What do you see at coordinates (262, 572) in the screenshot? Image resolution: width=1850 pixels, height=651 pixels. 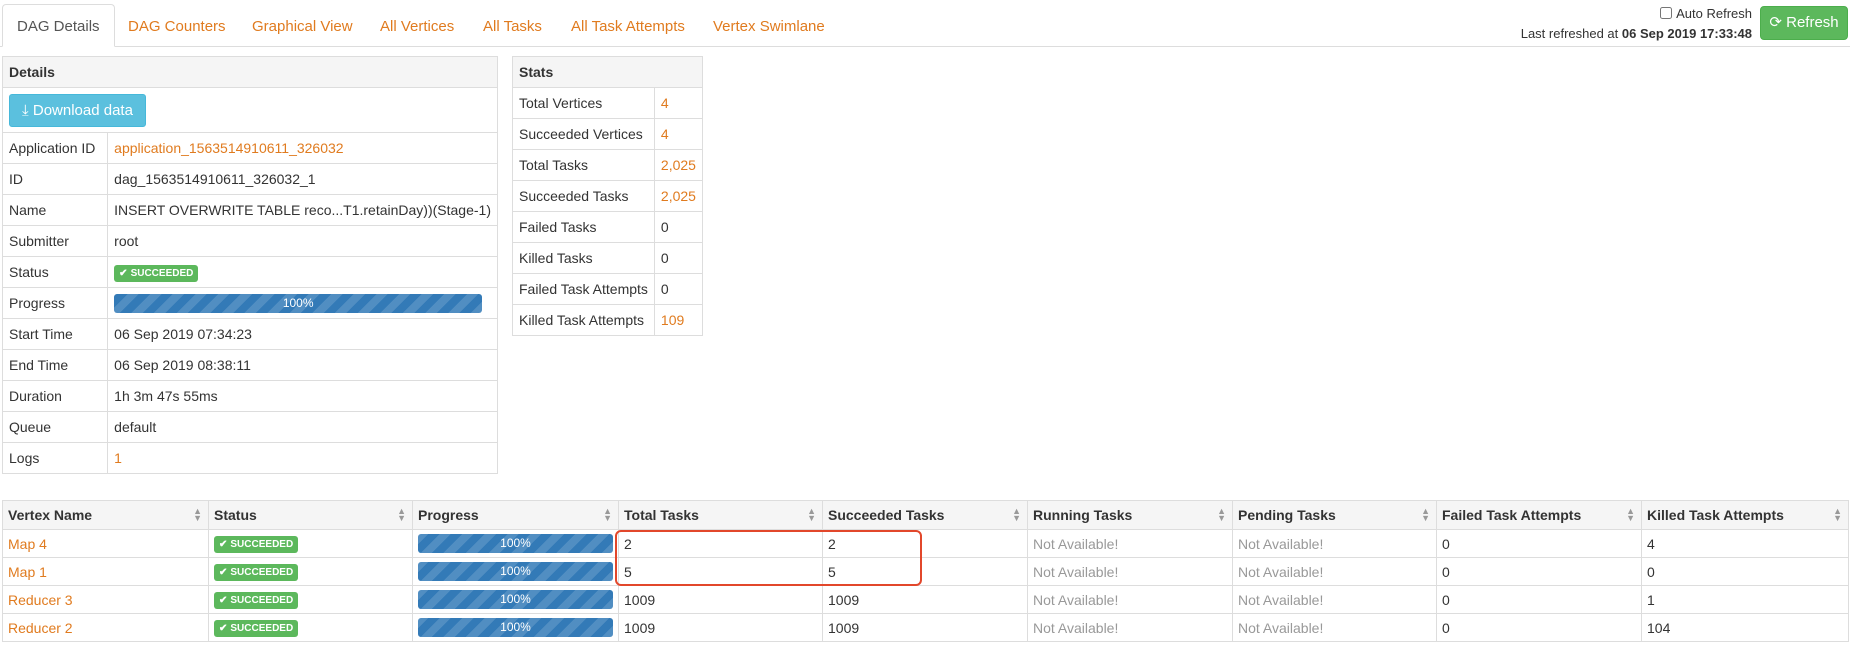 I see `status-text: SUCCEEDED` at bounding box center [262, 572].